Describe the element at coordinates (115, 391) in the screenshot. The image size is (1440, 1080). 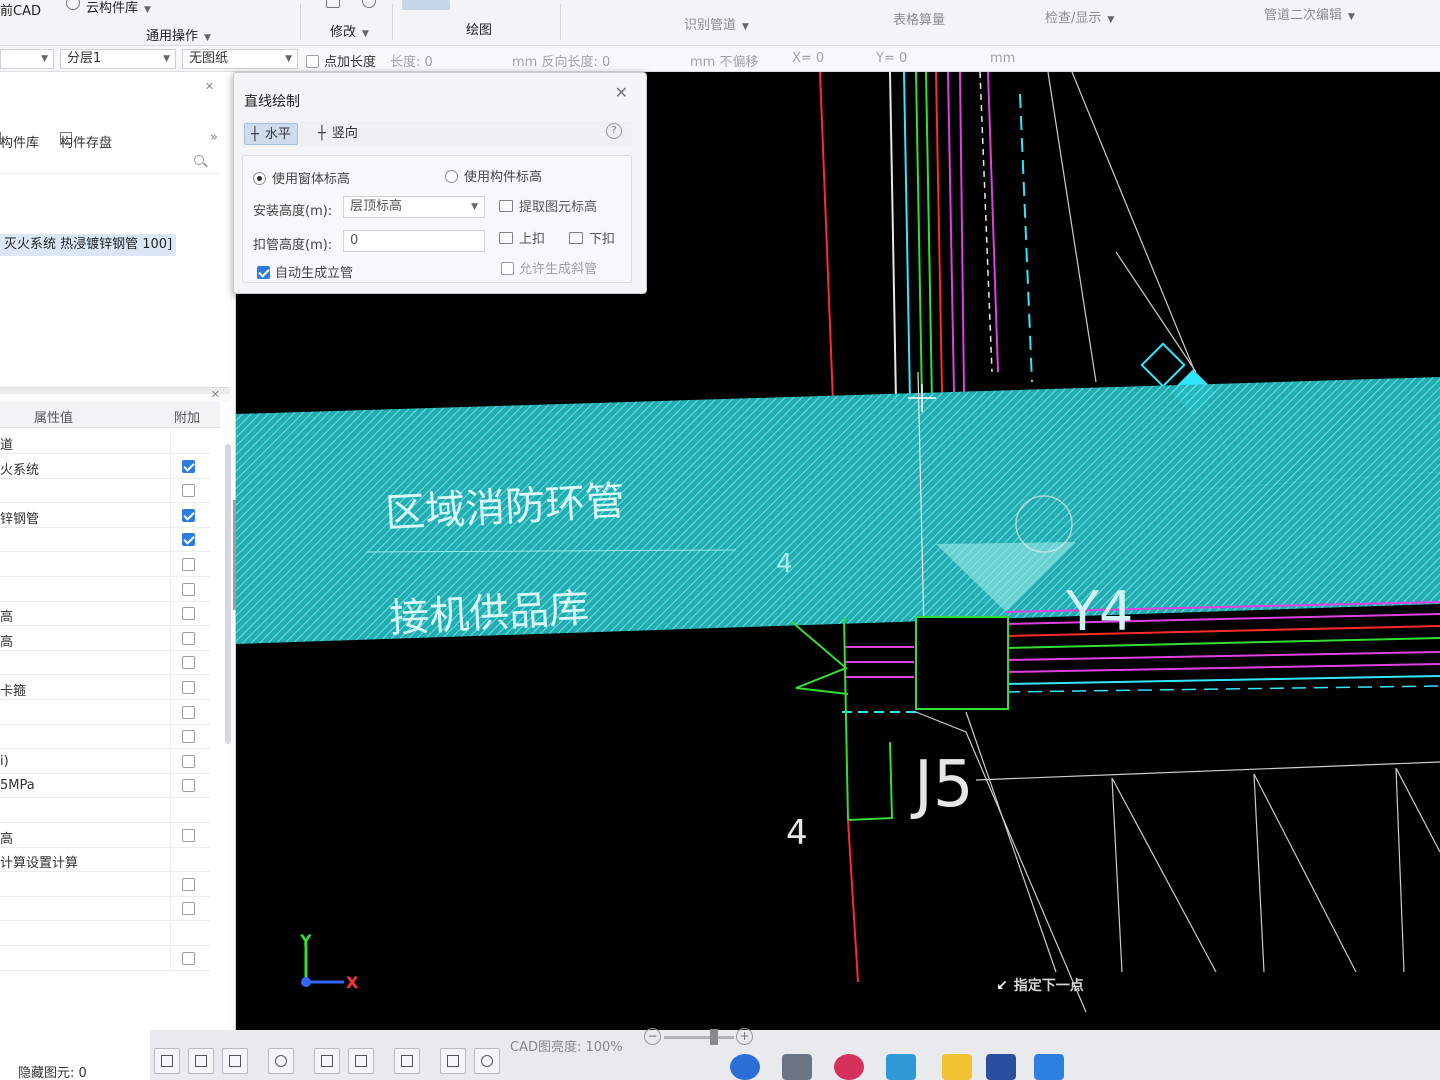
I see `pane-splitter` at that location.